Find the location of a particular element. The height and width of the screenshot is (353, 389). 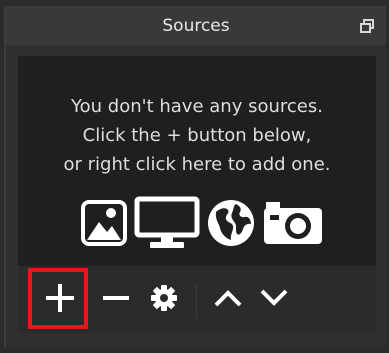

camera-icon is located at coordinates (293, 225).